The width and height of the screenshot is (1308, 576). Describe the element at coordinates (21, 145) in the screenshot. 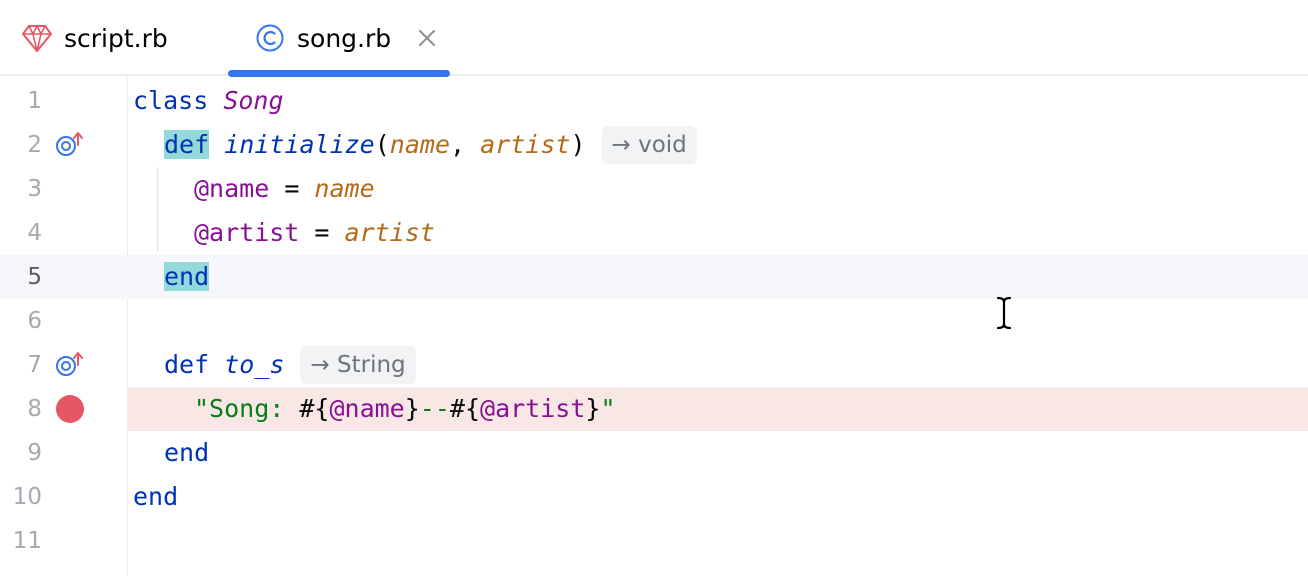

I see `line-number: 2` at that location.